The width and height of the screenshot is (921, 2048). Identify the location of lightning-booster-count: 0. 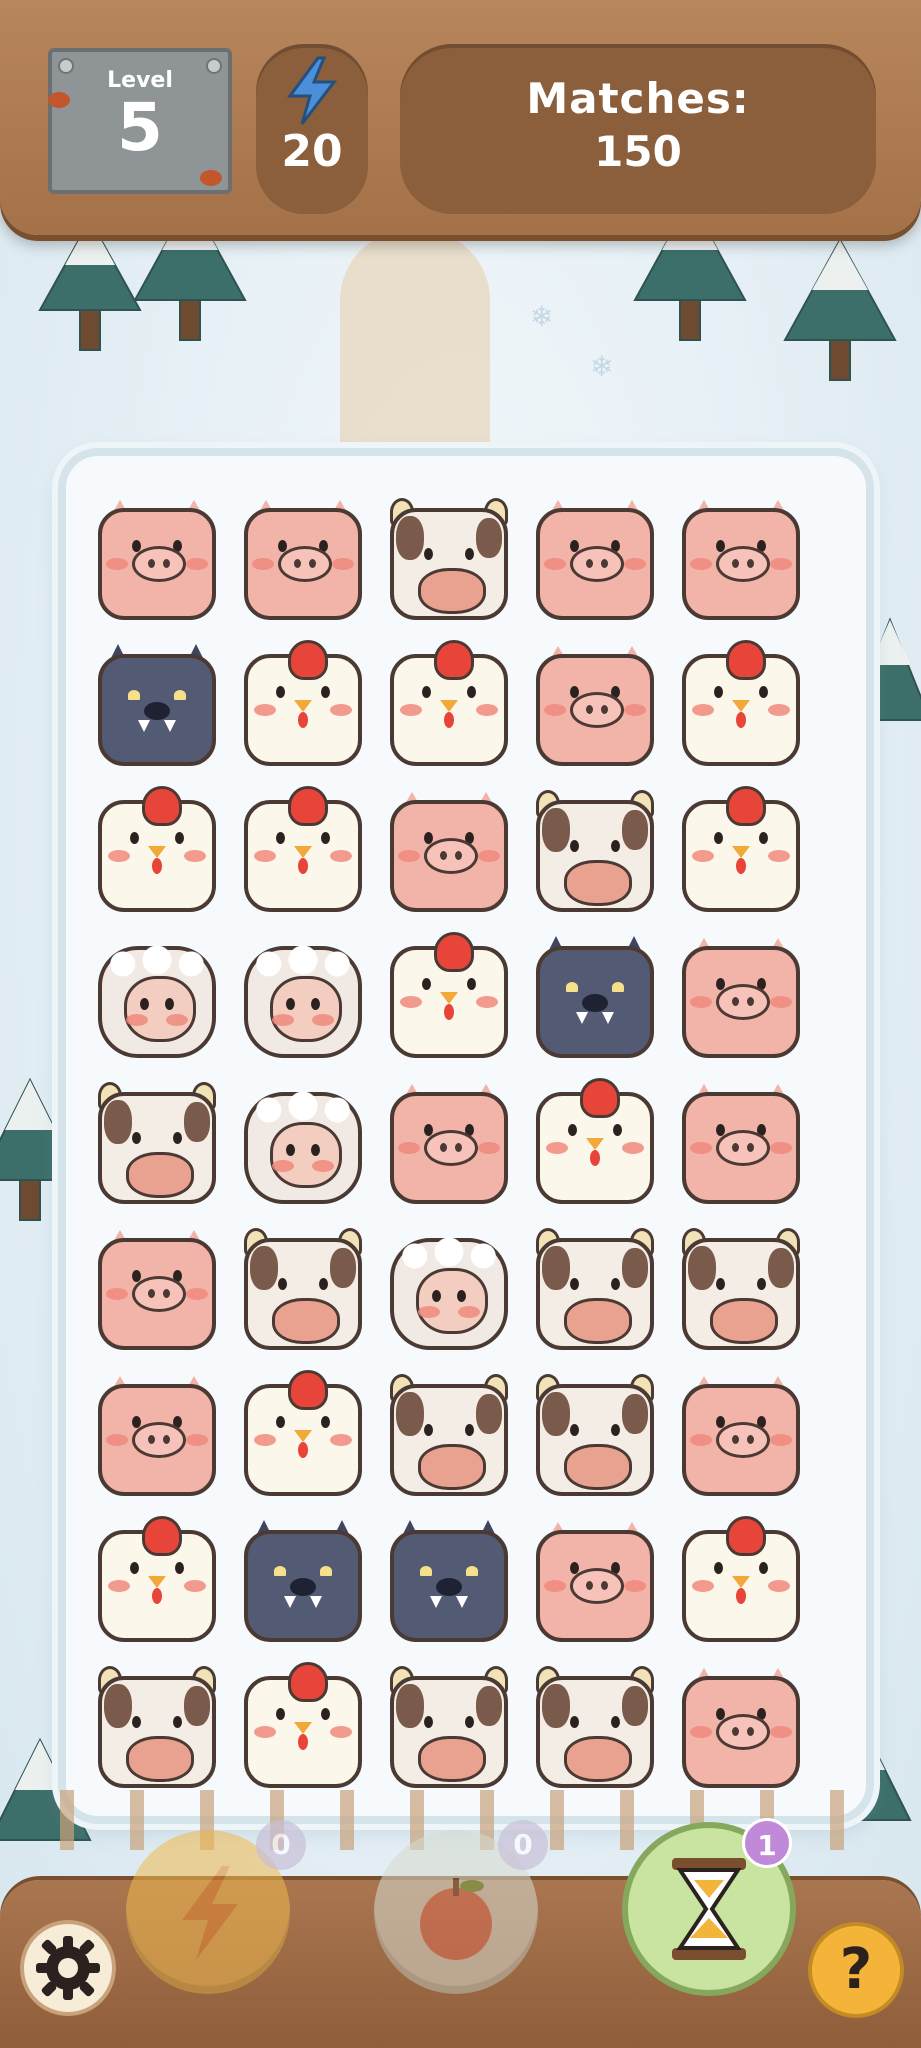
(281, 1845).